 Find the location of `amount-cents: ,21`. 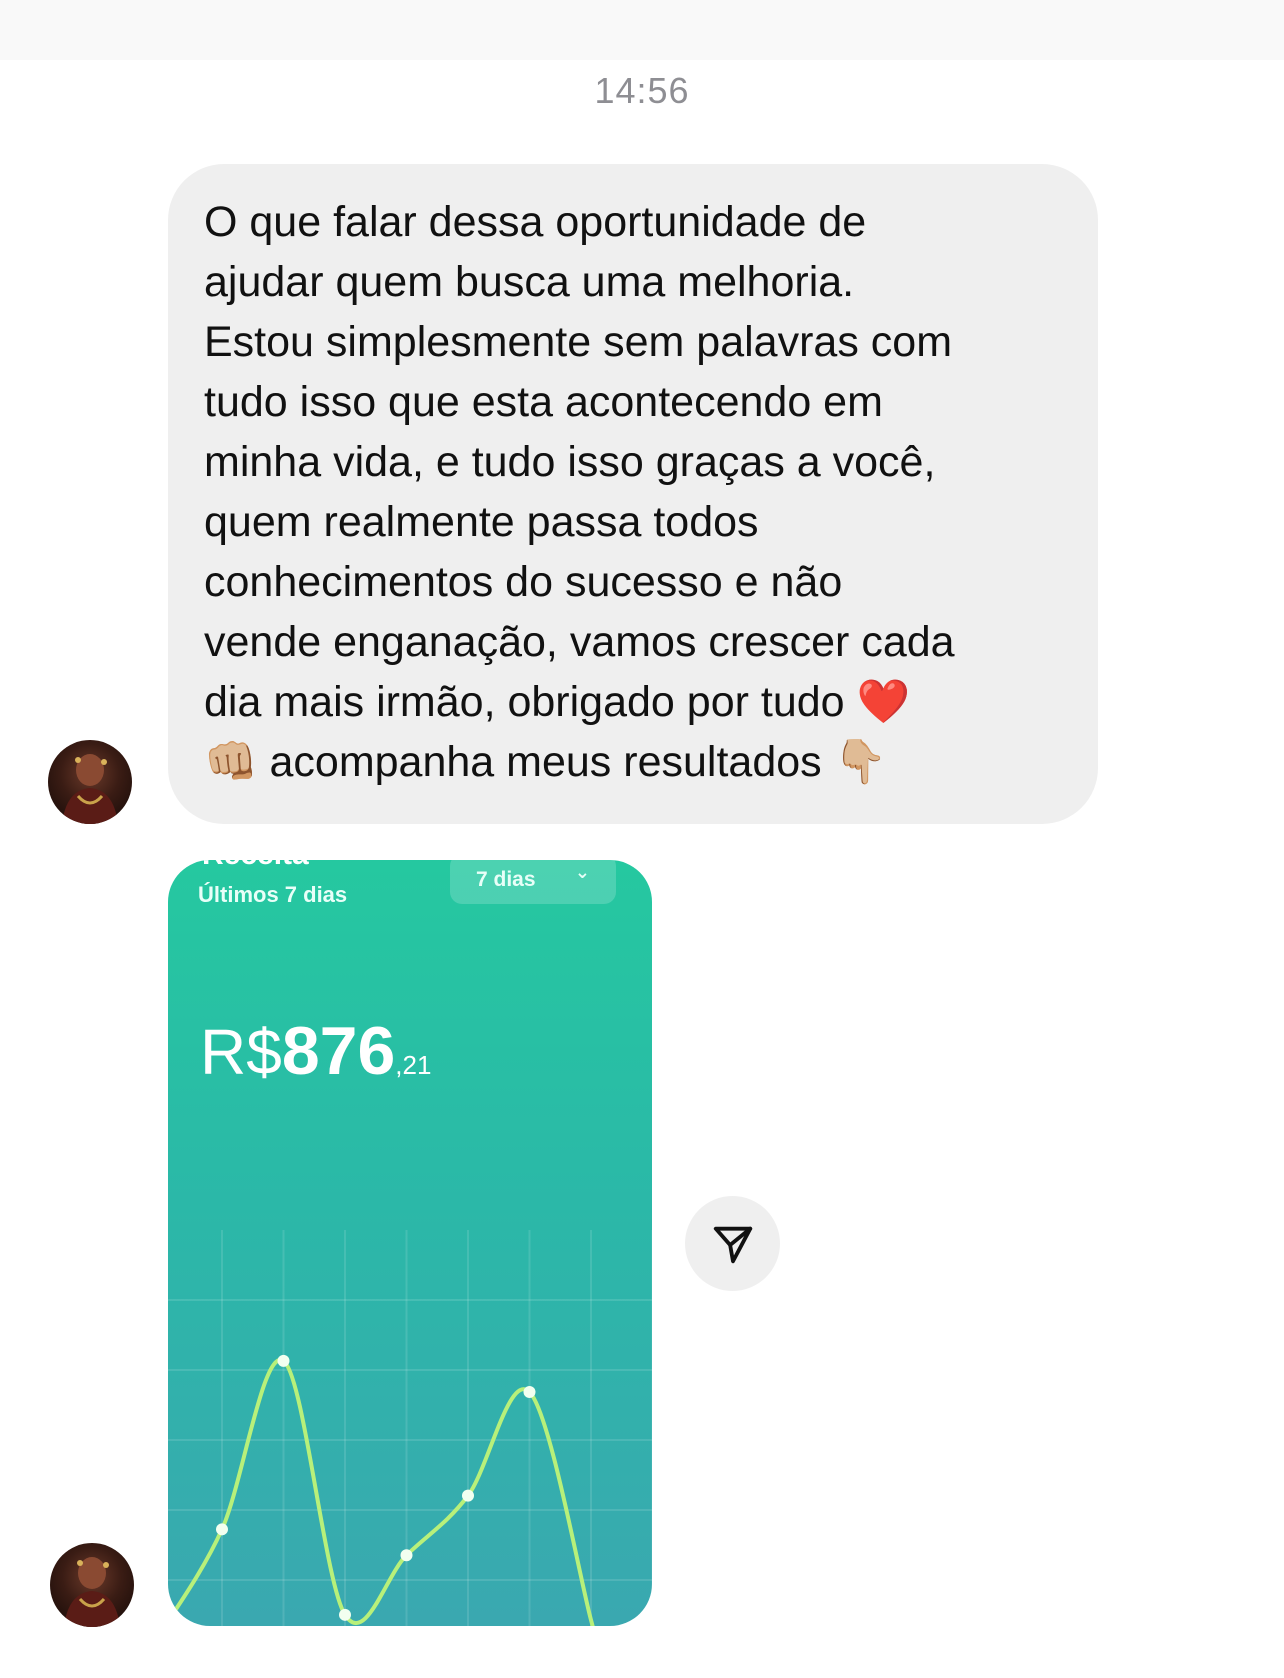

amount-cents: ,21 is located at coordinates (413, 1065).